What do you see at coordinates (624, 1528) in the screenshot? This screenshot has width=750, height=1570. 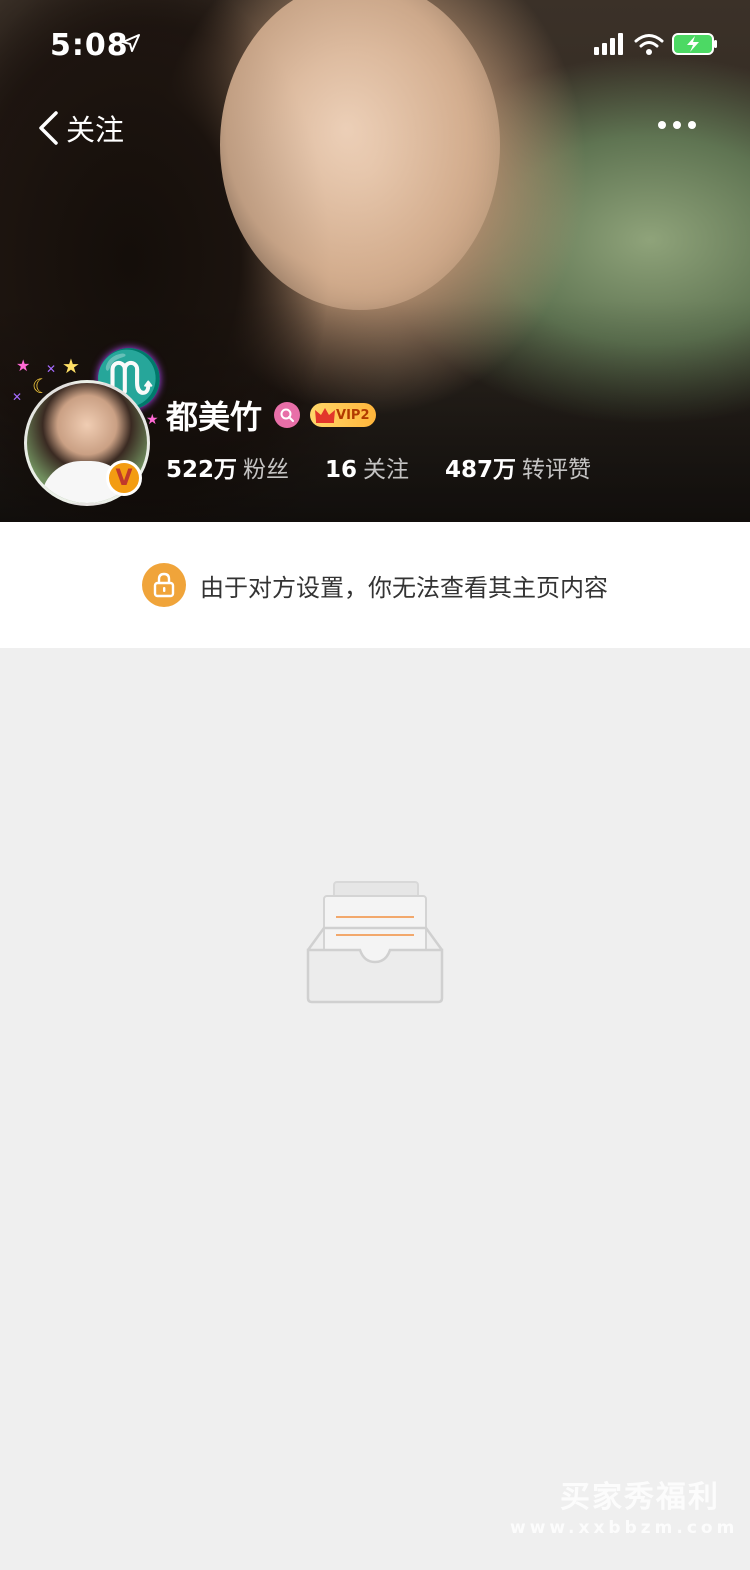 I see `watermark-url: www.xxbbzm.com` at bounding box center [624, 1528].